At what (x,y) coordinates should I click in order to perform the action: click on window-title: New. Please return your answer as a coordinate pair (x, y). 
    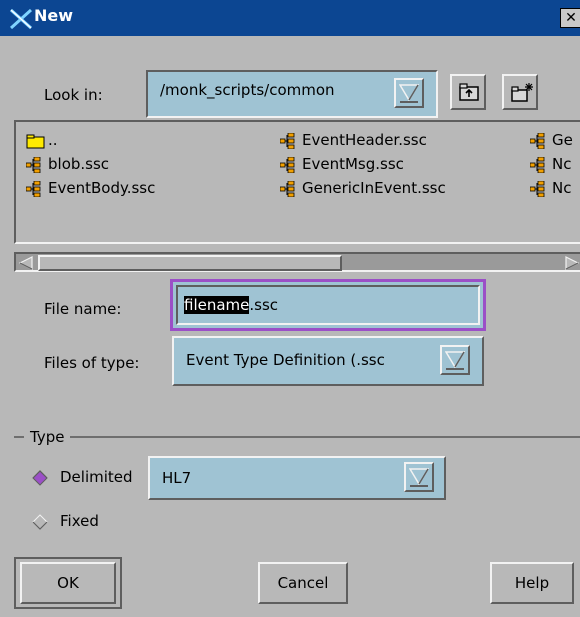
    Looking at the image, I should click on (54, 15).